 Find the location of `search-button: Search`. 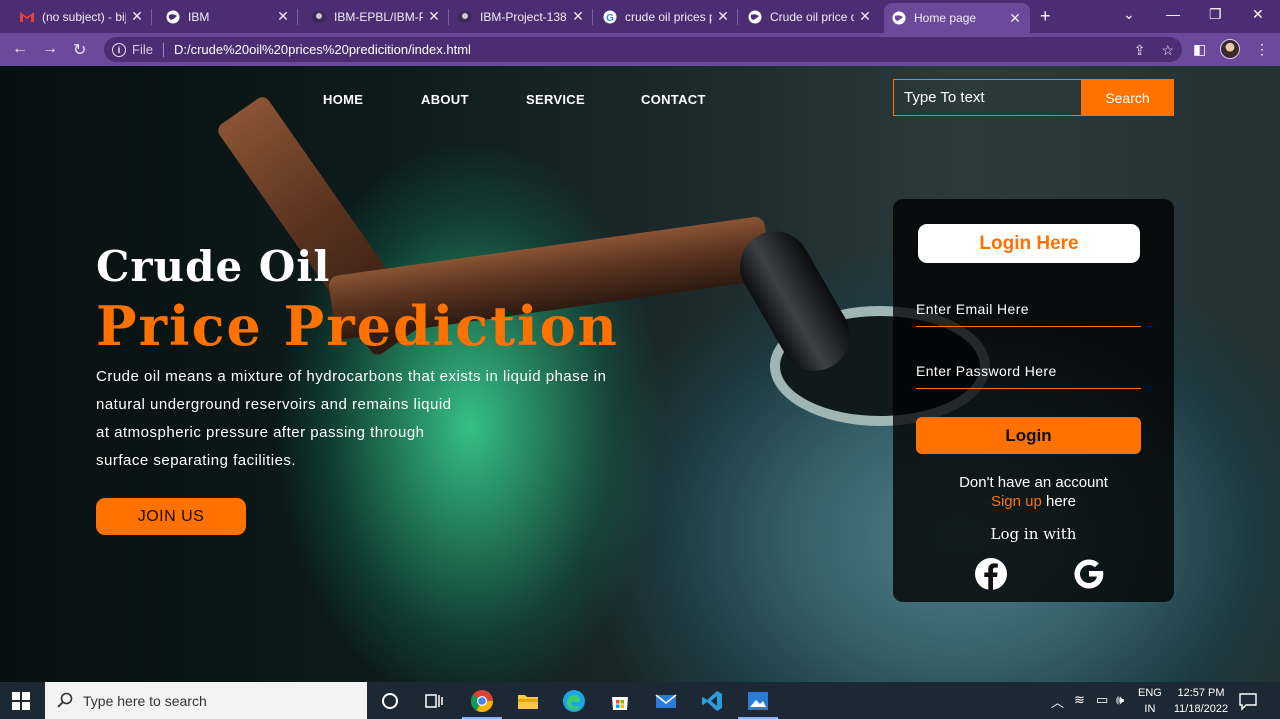

search-button: Search is located at coordinates (1127, 97).